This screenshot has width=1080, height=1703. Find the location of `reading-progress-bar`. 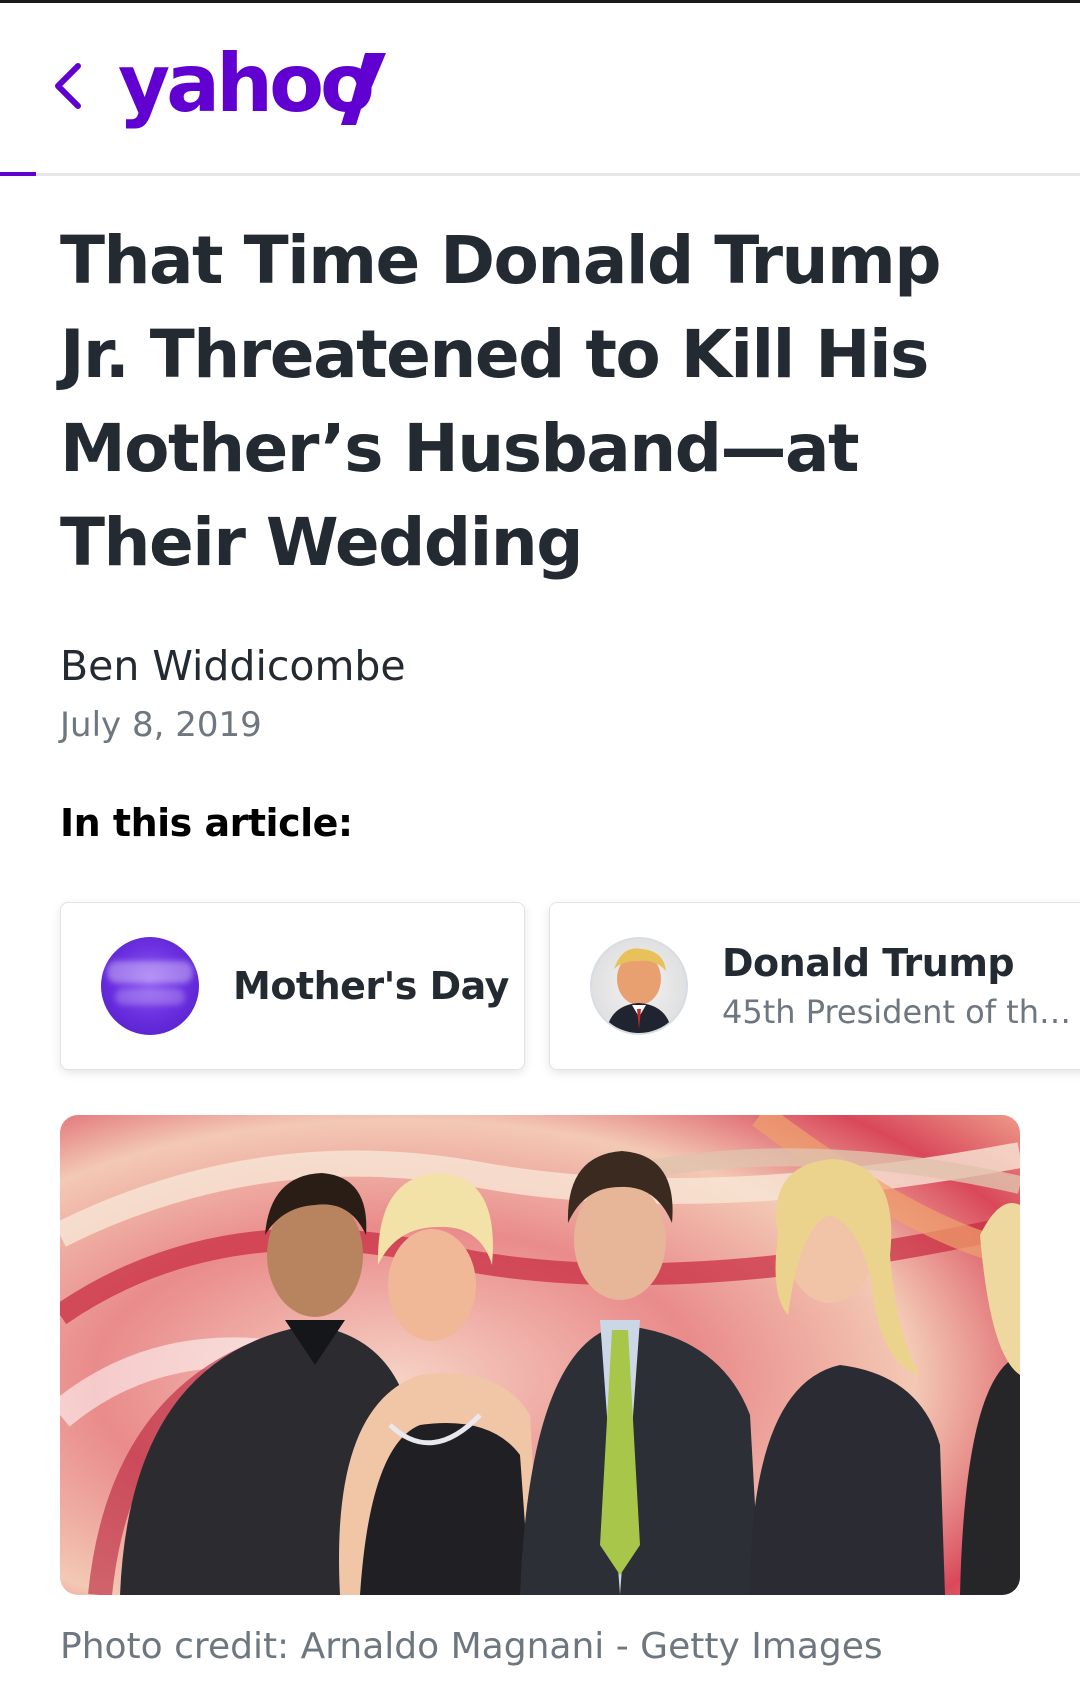

reading-progress-bar is located at coordinates (18, 174).